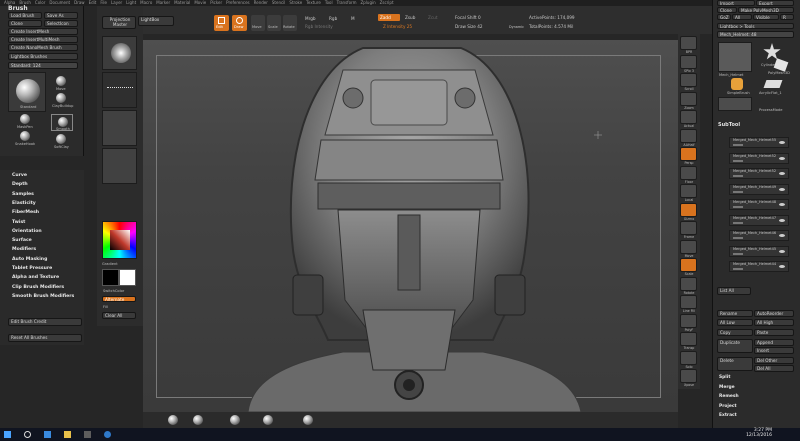  What do you see at coordinates (755, 34) in the screenshot?
I see `current-tool-slider: Mech_Helmet: 48` at bounding box center [755, 34].